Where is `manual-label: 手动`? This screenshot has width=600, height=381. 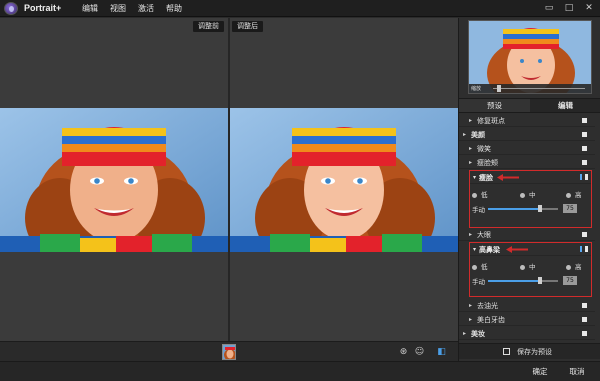
manual-label: 手动 is located at coordinates (478, 210).